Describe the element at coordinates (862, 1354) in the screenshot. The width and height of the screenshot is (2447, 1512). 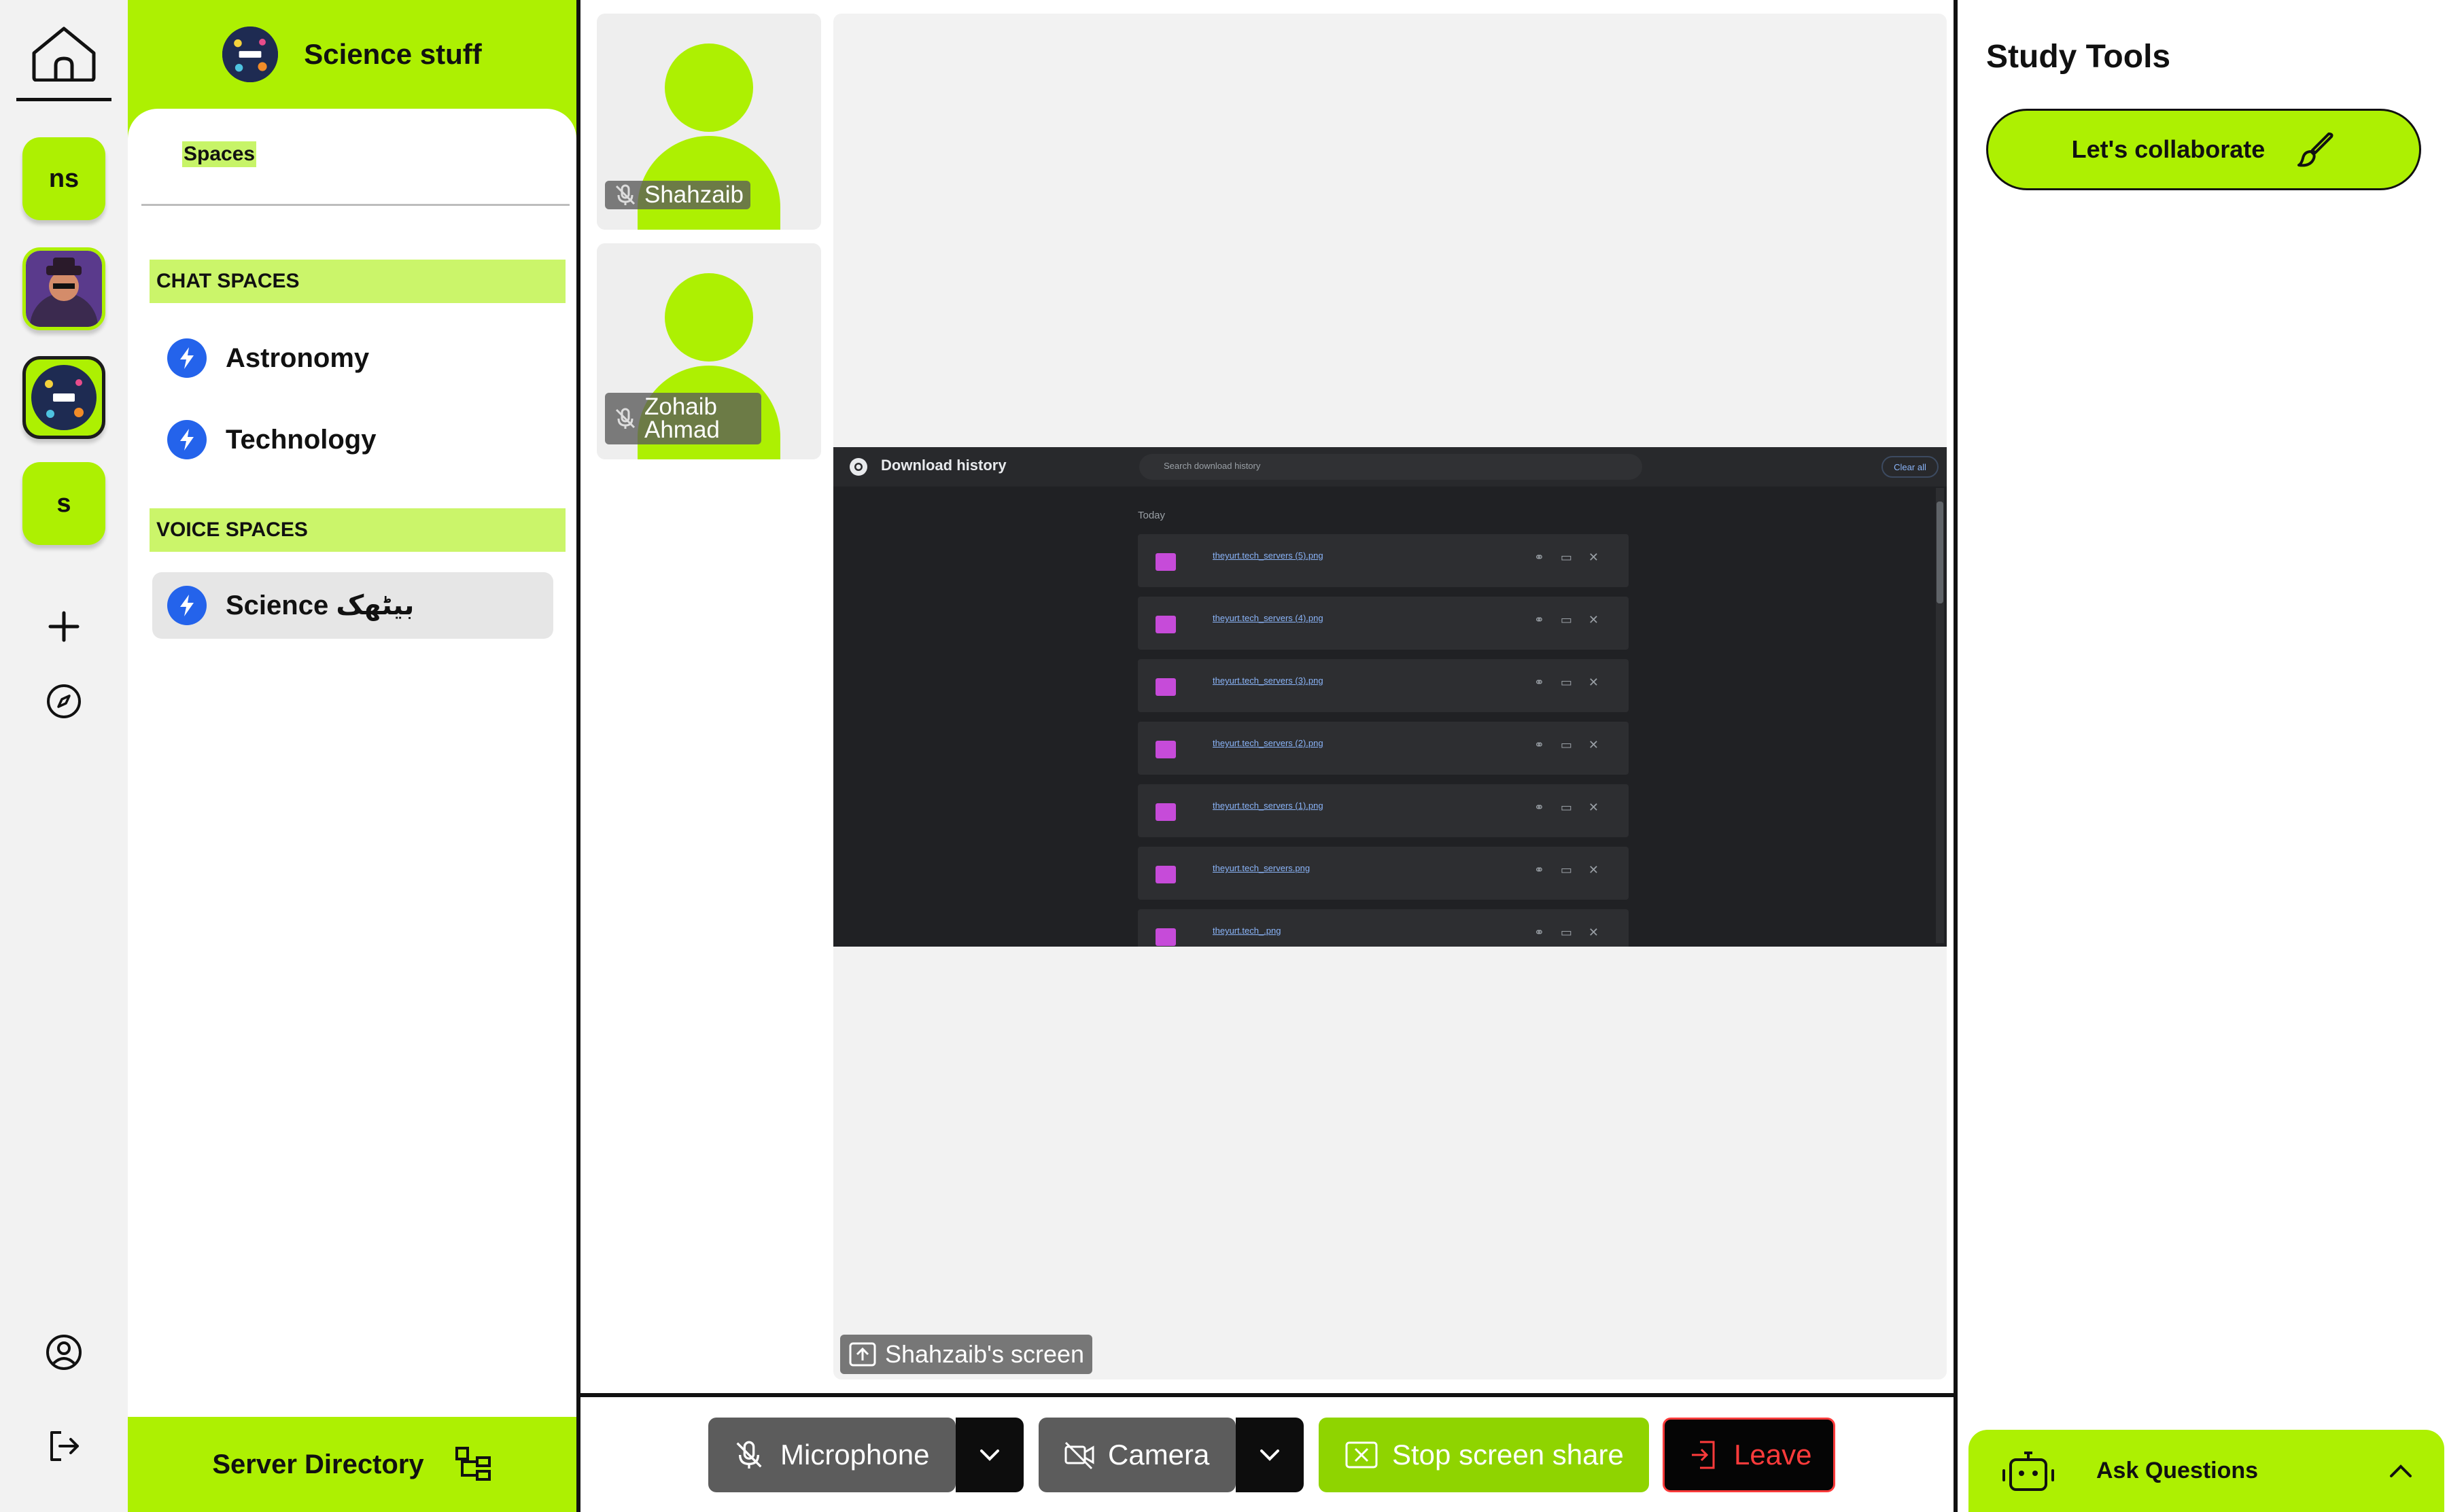
I see `screen-share-icon` at that location.